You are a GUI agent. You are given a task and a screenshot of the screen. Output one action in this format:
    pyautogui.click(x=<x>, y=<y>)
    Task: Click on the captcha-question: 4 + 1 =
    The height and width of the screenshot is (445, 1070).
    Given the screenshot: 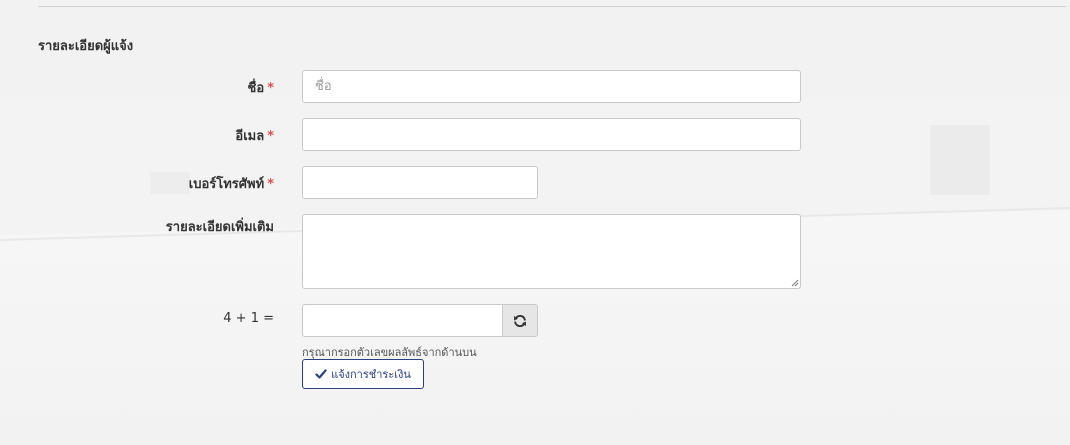 What is the action you would take?
    pyautogui.click(x=248, y=318)
    